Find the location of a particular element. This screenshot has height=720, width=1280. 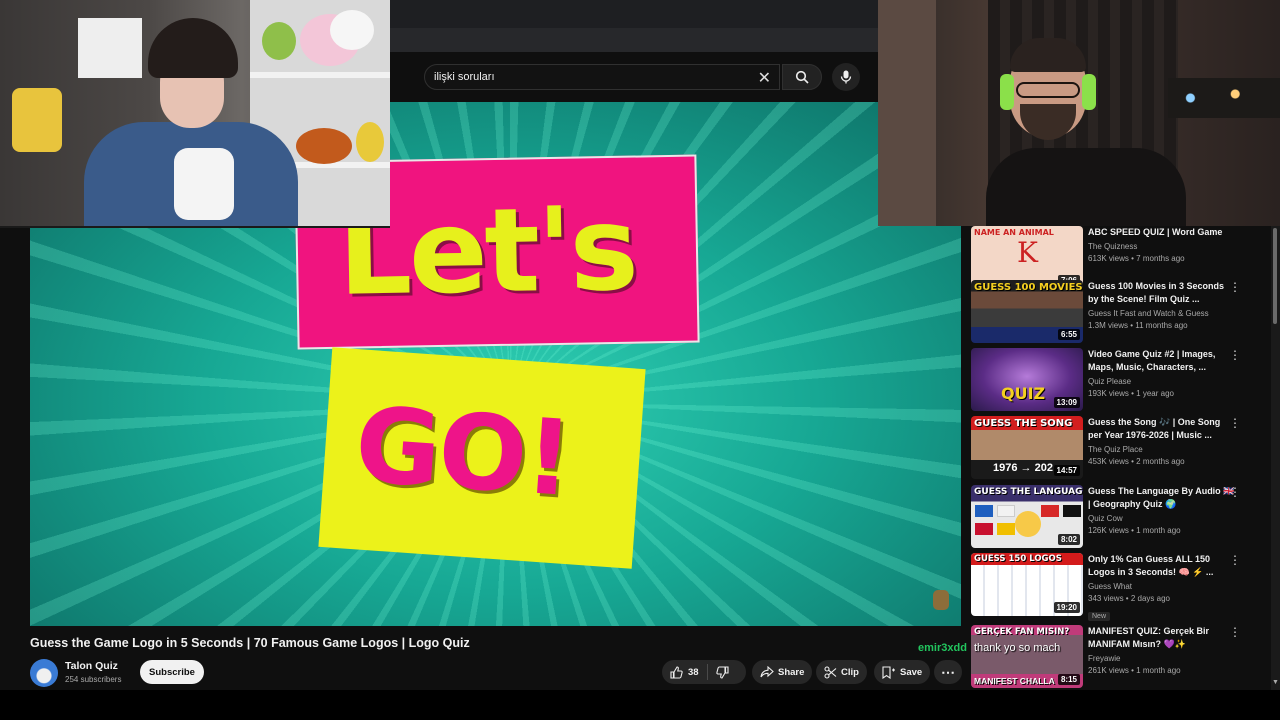

thumbnail-text: GERÇEK FAN MISIN? is located at coordinates (1022, 632).